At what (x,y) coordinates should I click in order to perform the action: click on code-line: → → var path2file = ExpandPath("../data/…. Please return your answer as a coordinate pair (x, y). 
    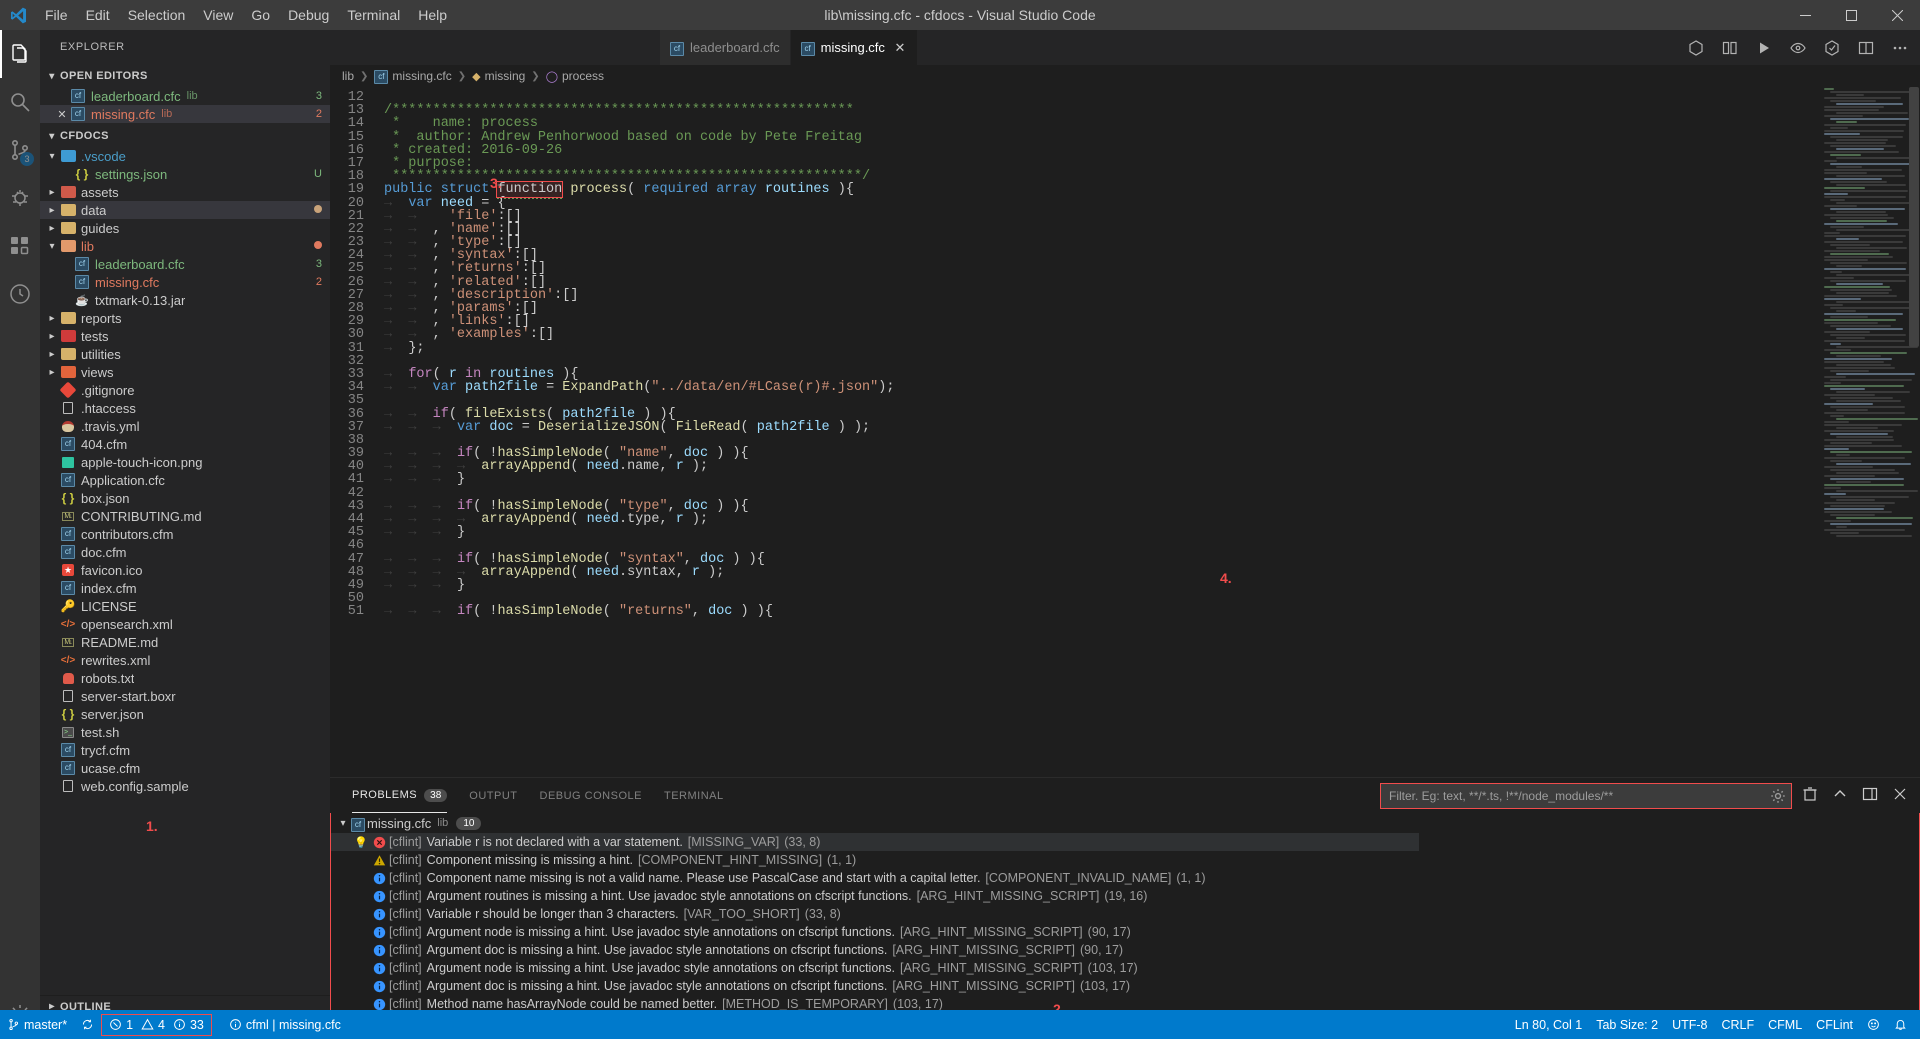
    Looking at the image, I should click on (1102, 388).